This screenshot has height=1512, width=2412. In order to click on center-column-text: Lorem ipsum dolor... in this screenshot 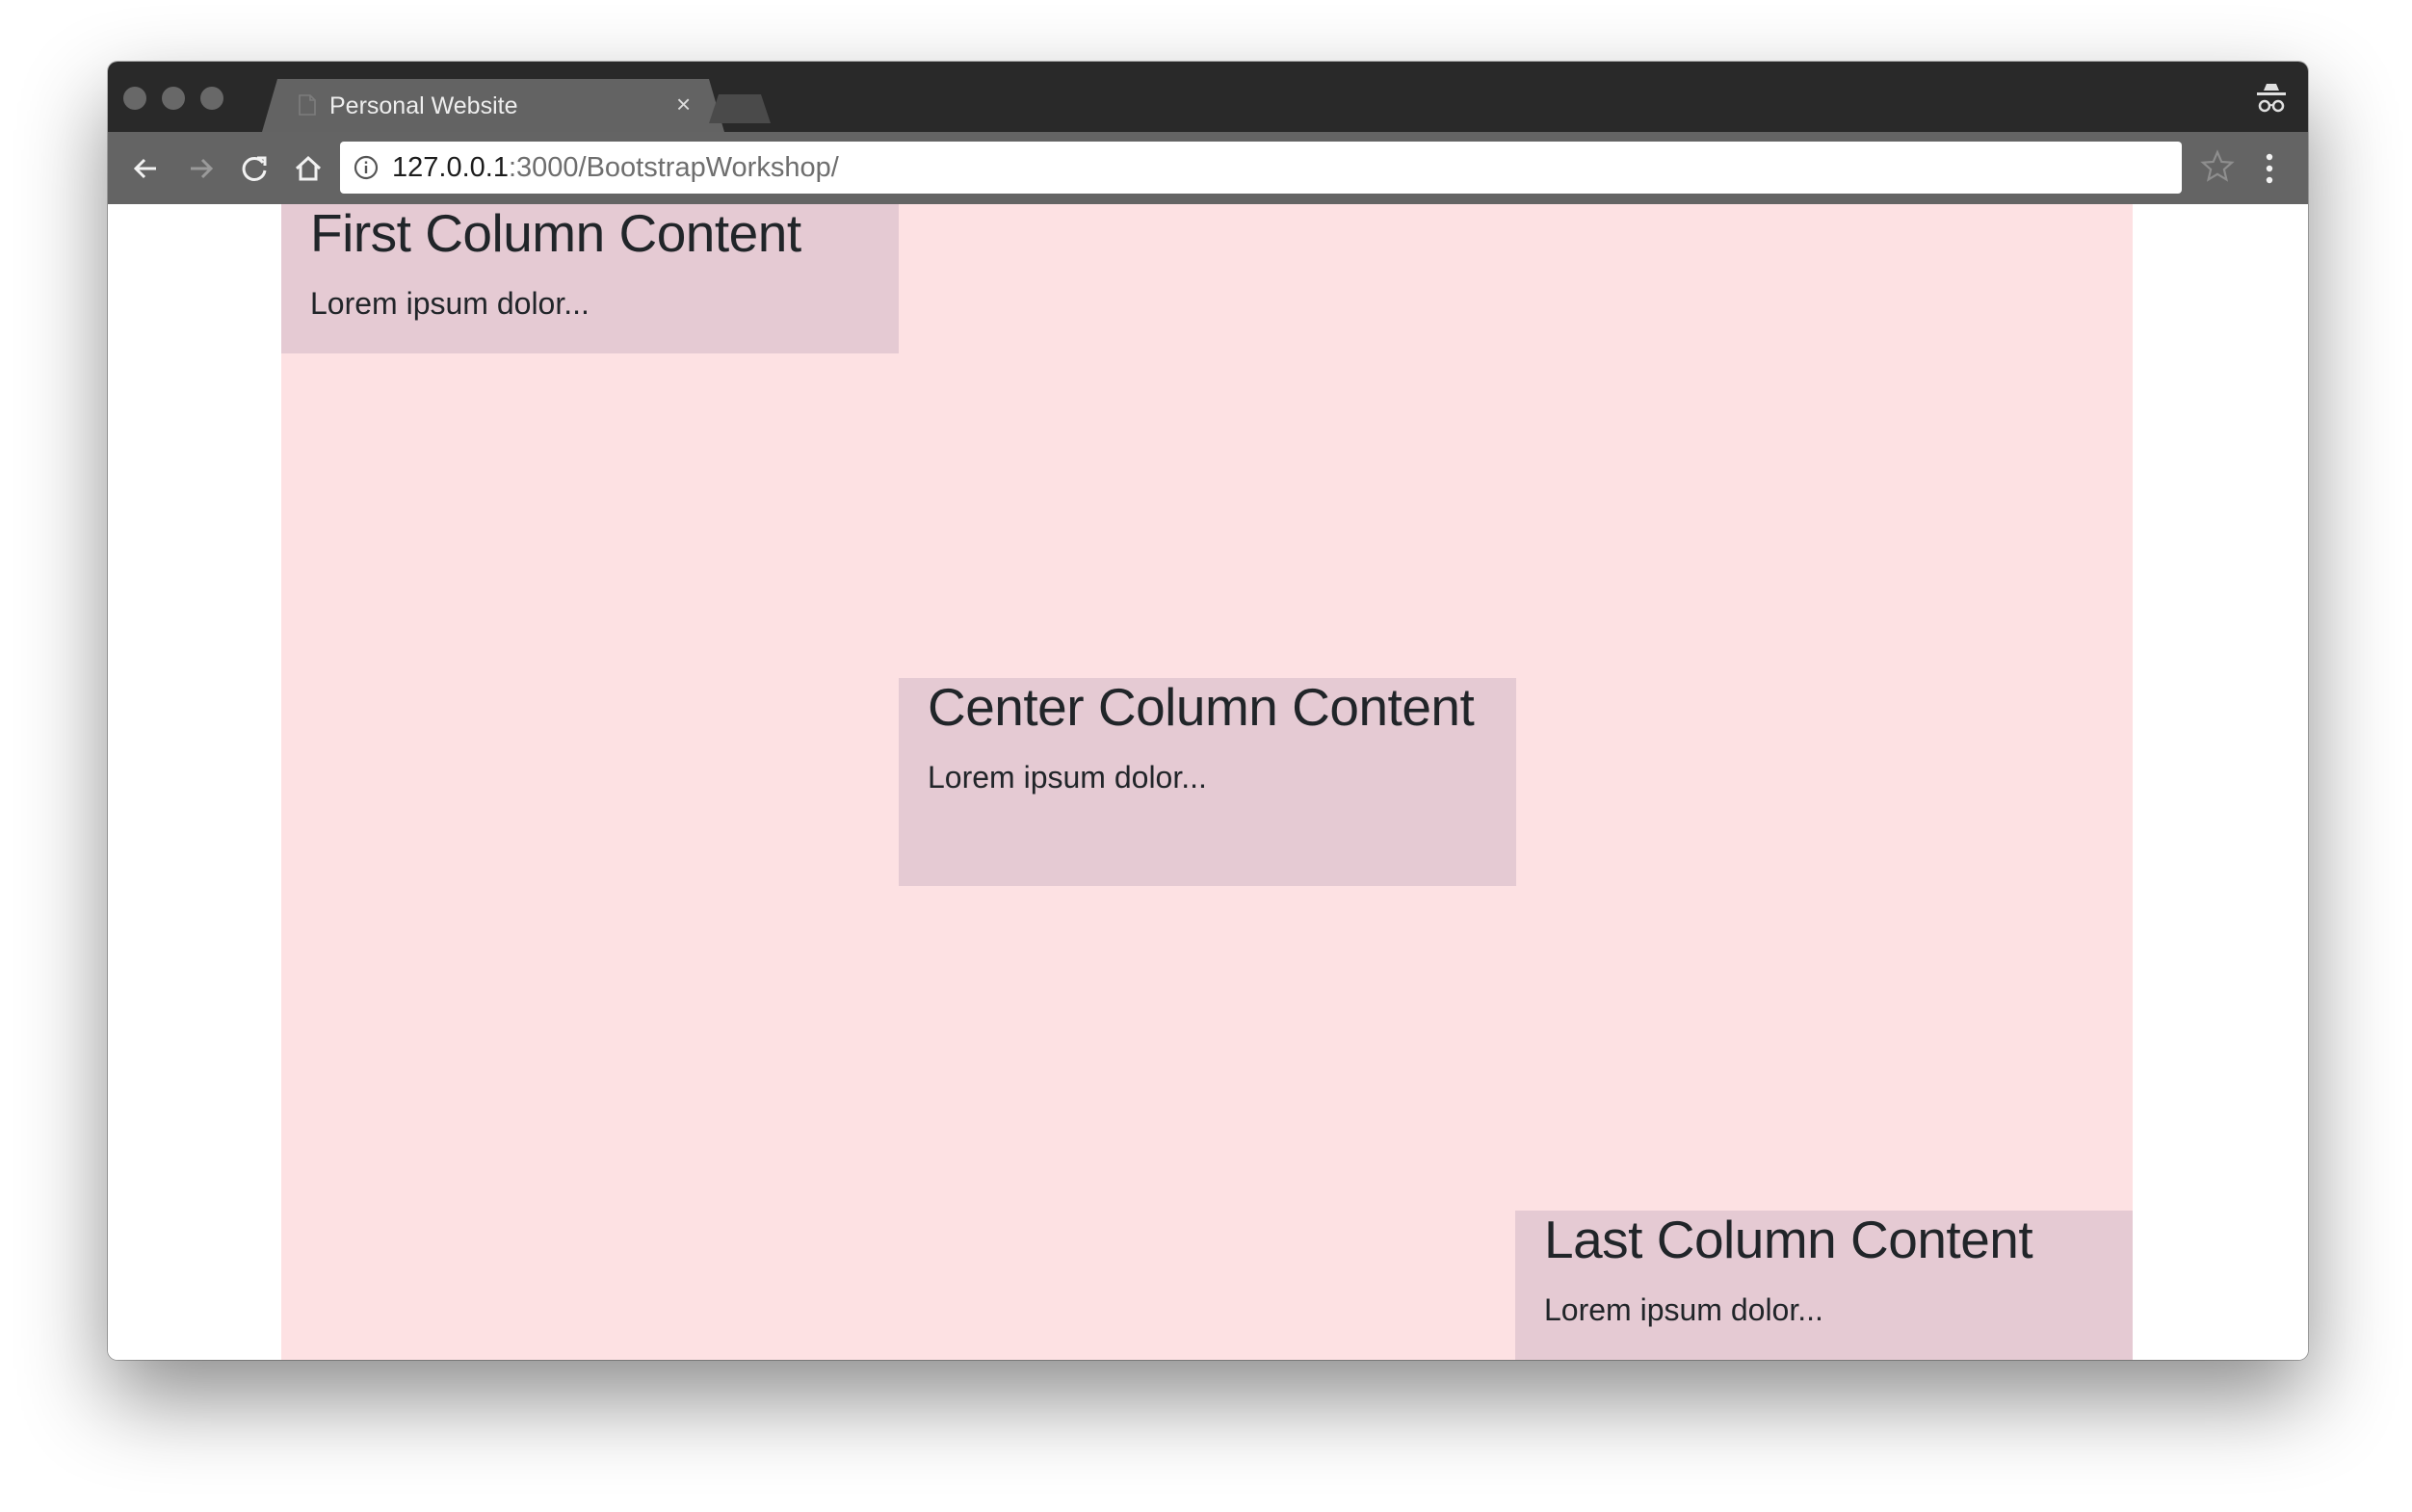, I will do `click(1067, 777)`.